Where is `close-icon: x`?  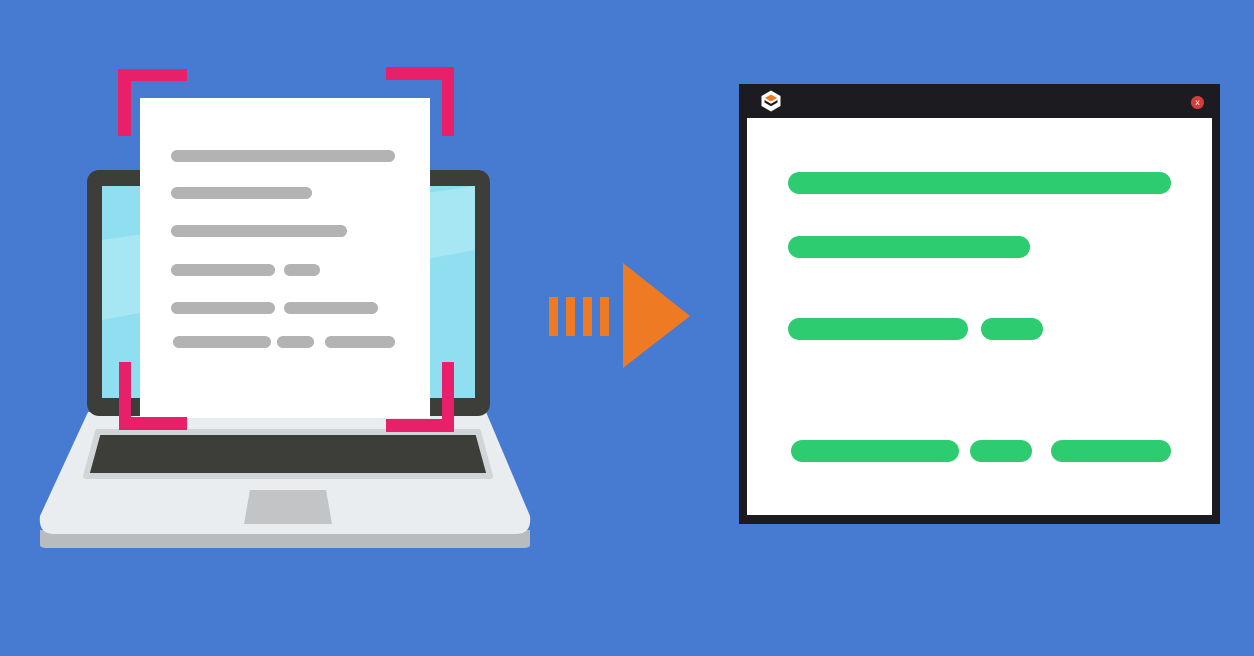
close-icon: x is located at coordinates (1197, 102).